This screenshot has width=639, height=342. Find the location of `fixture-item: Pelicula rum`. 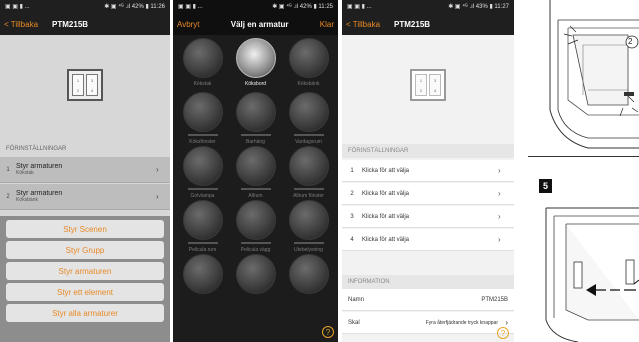

fixture-item: Pelicula rum is located at coordinates (202, 227).